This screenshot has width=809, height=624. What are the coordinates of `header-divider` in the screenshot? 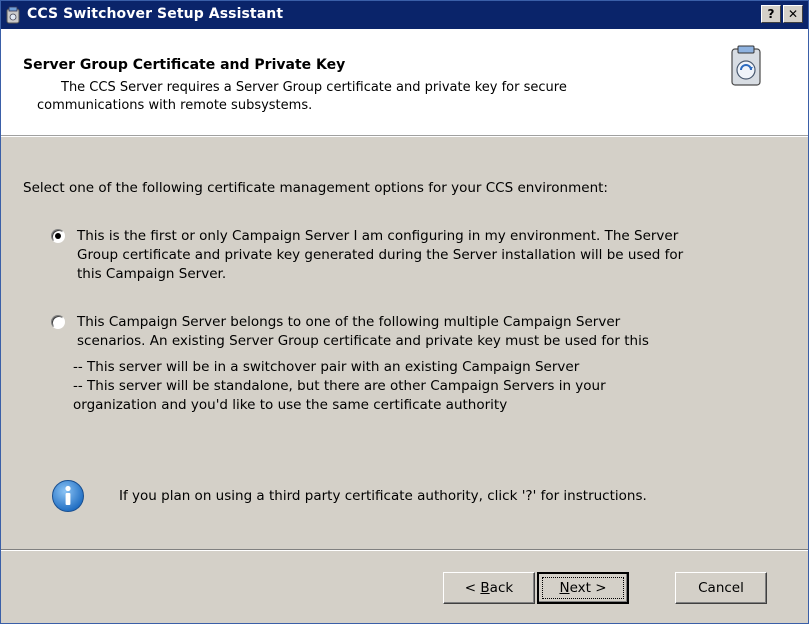 It's located at (404, 136).